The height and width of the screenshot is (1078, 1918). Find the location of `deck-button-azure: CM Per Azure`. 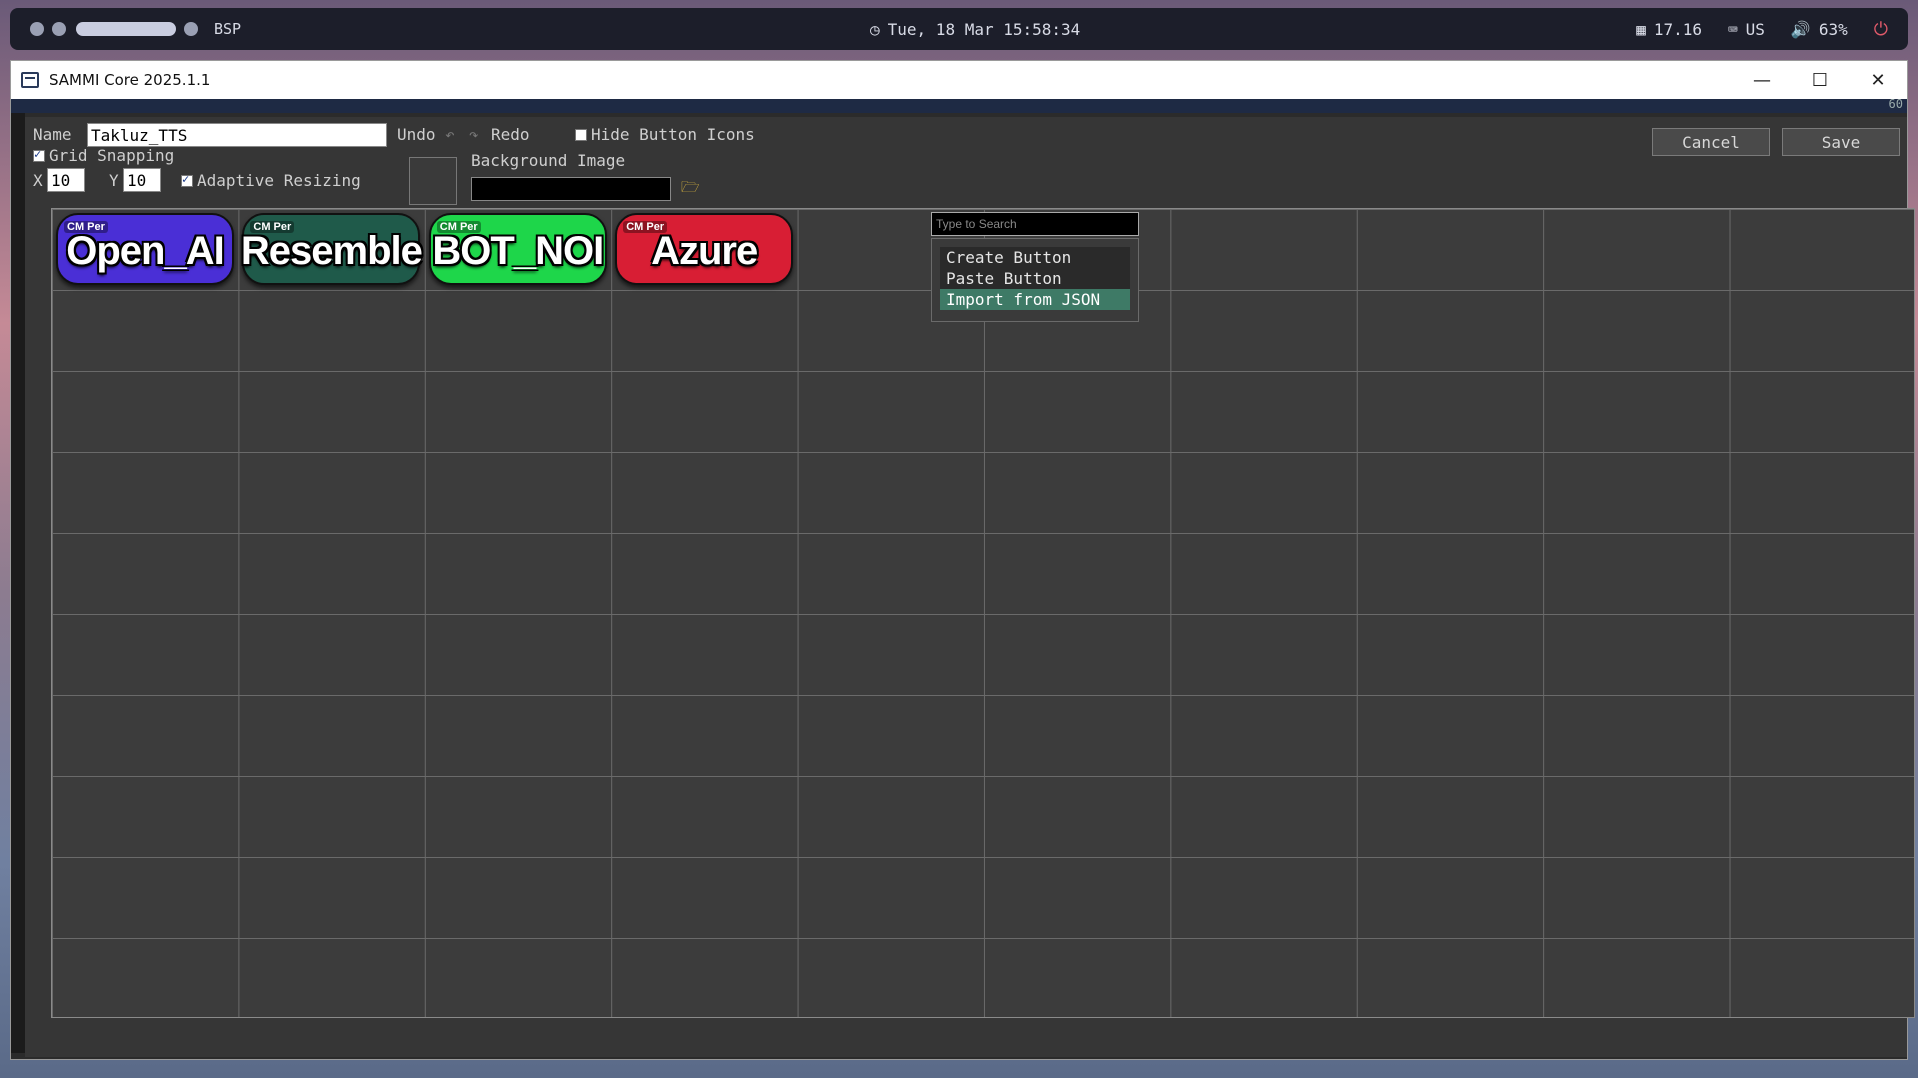

deck-button-azure: CM Per Azure is located at coordinates (704, 249).